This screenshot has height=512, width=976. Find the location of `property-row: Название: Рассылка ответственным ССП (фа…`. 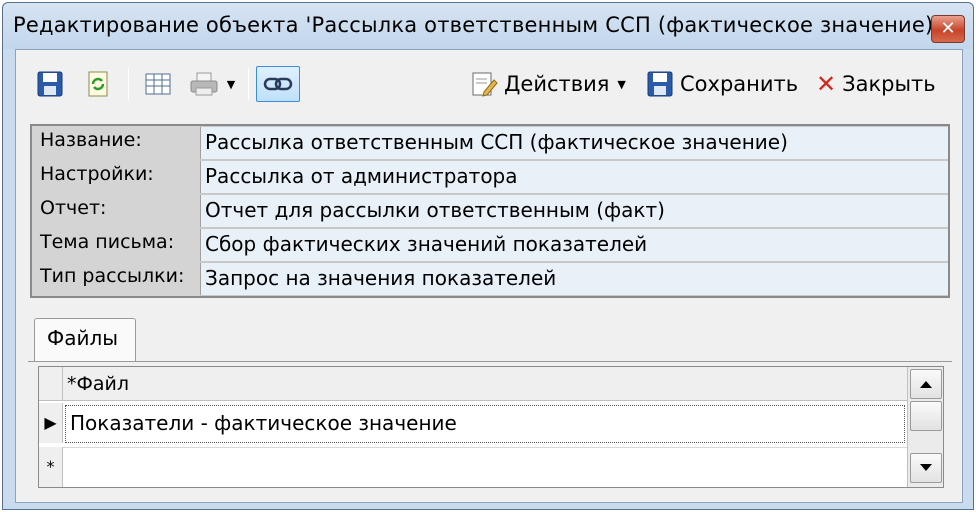

property-row: Название: Рассылка ответственным ССП (фа… is located at coordinates (490, 143).